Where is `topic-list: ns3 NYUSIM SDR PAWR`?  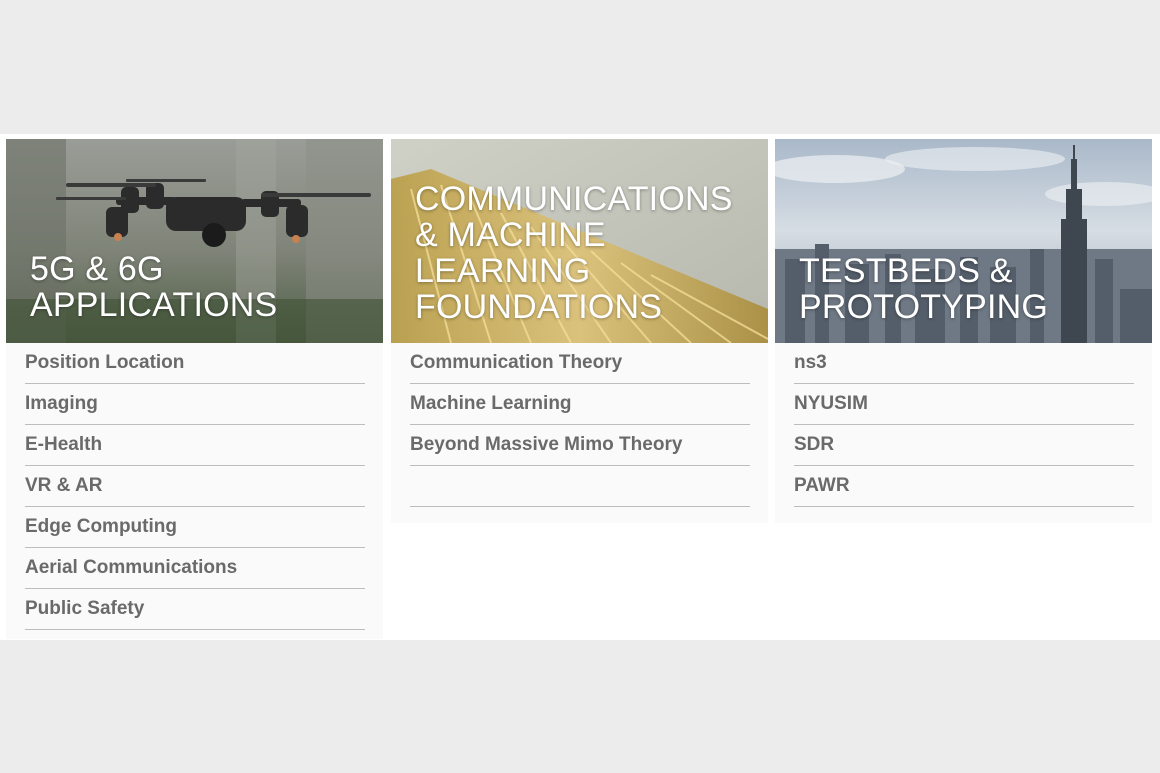
topic-list: ns3 NYUSIM SDR PAWR is located at coordinates (963, 425).